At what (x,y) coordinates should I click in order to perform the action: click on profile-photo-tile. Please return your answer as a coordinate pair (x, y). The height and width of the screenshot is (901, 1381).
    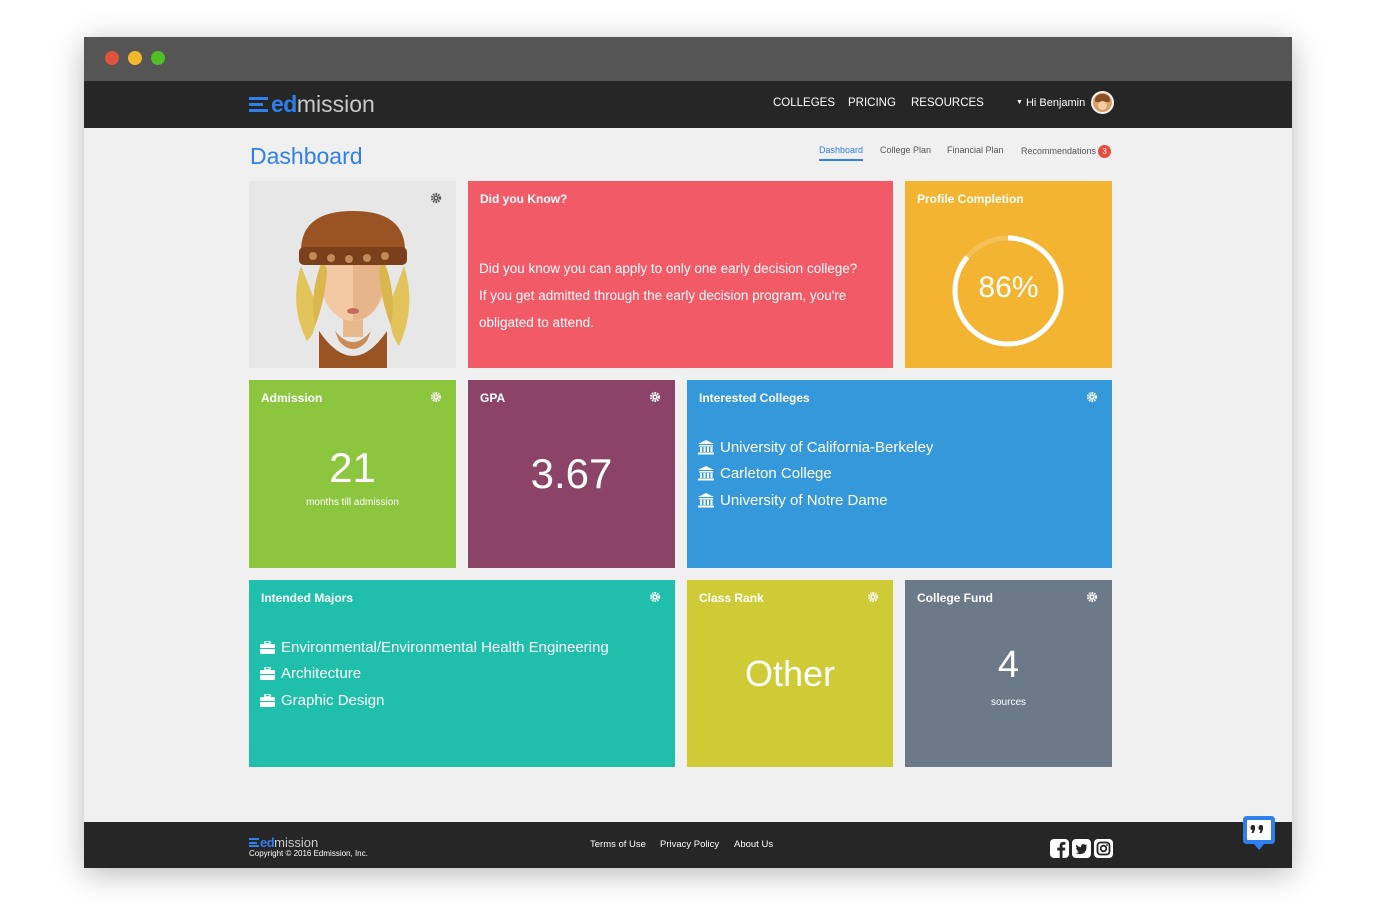
    Looking at the image, I should click on (352, 274).